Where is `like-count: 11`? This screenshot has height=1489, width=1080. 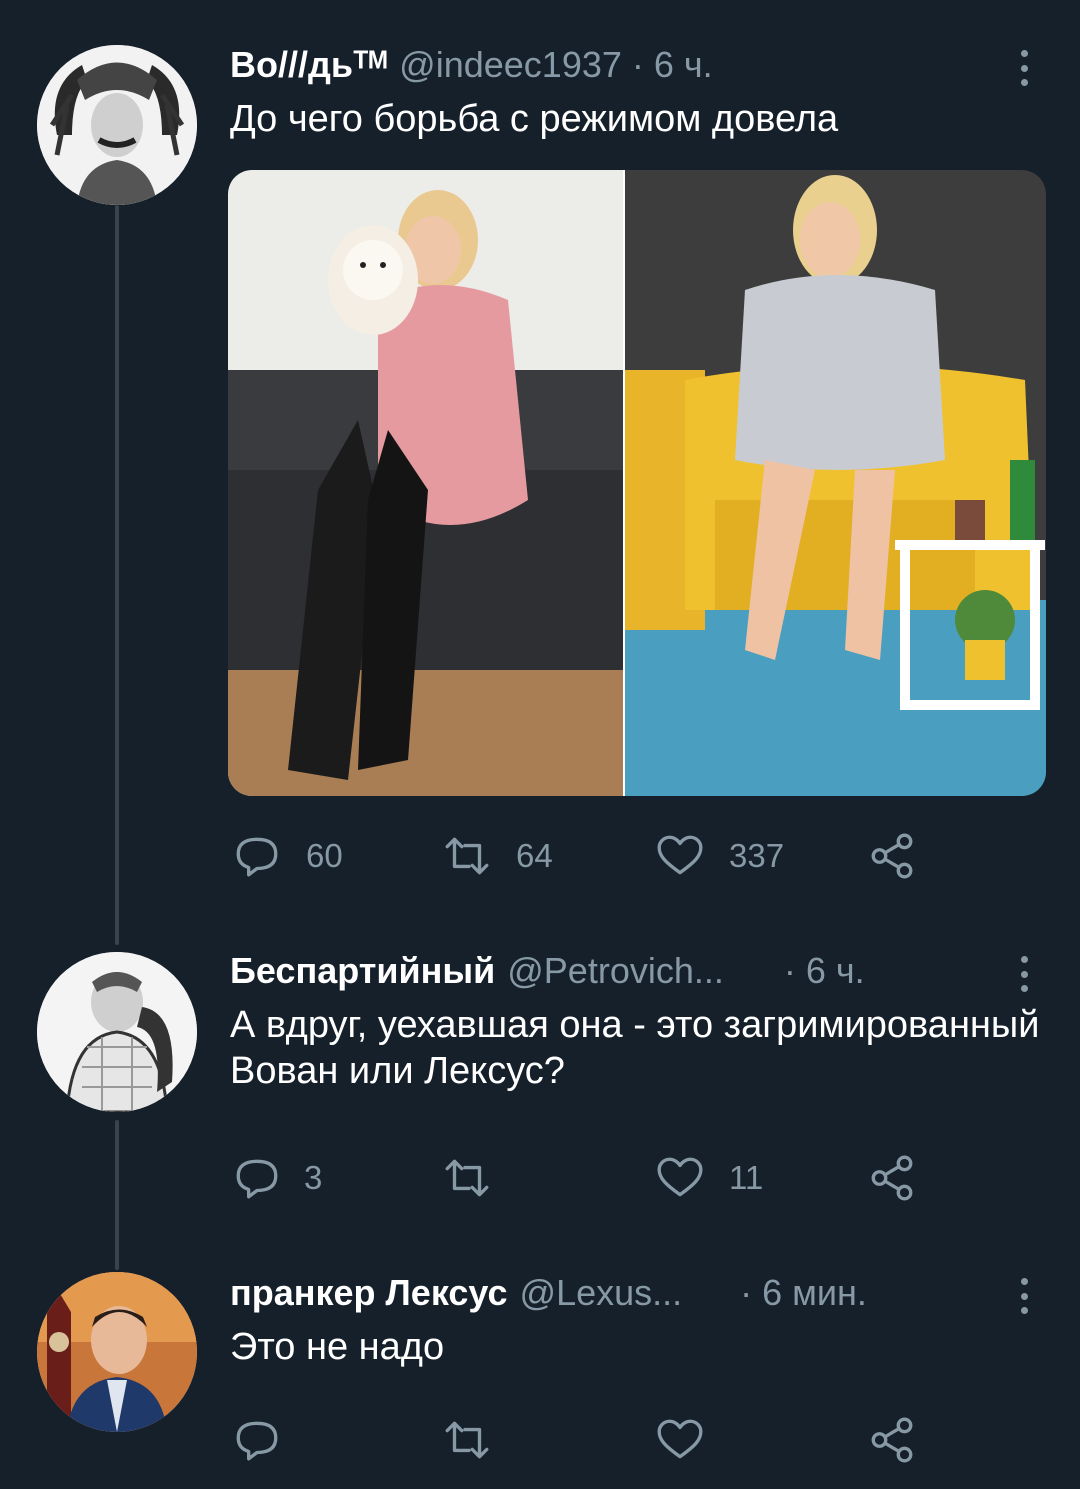
like-count: 11 is located at coordinates (746, 1177).